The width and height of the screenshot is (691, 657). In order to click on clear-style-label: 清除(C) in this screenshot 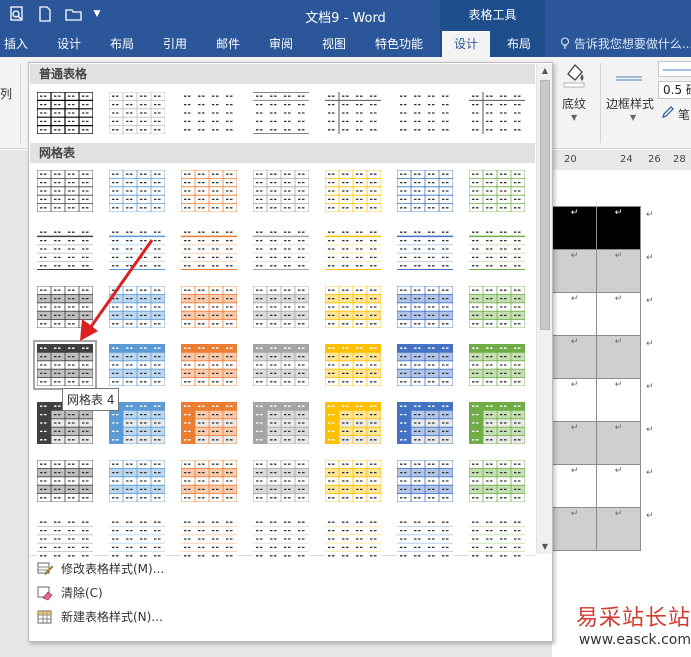, I will do `click(82, 593)`.